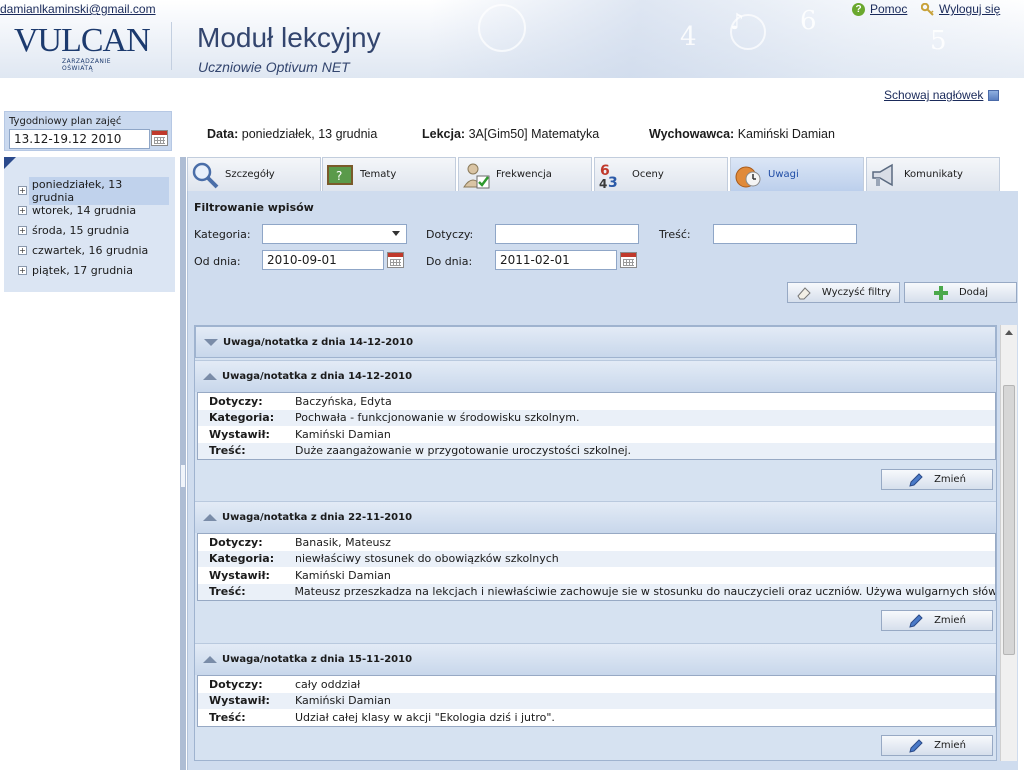  Describe the element at coordinates (79, 139) in the screenshot. I see `week-input: 13.12-19.12 2010` at that location.